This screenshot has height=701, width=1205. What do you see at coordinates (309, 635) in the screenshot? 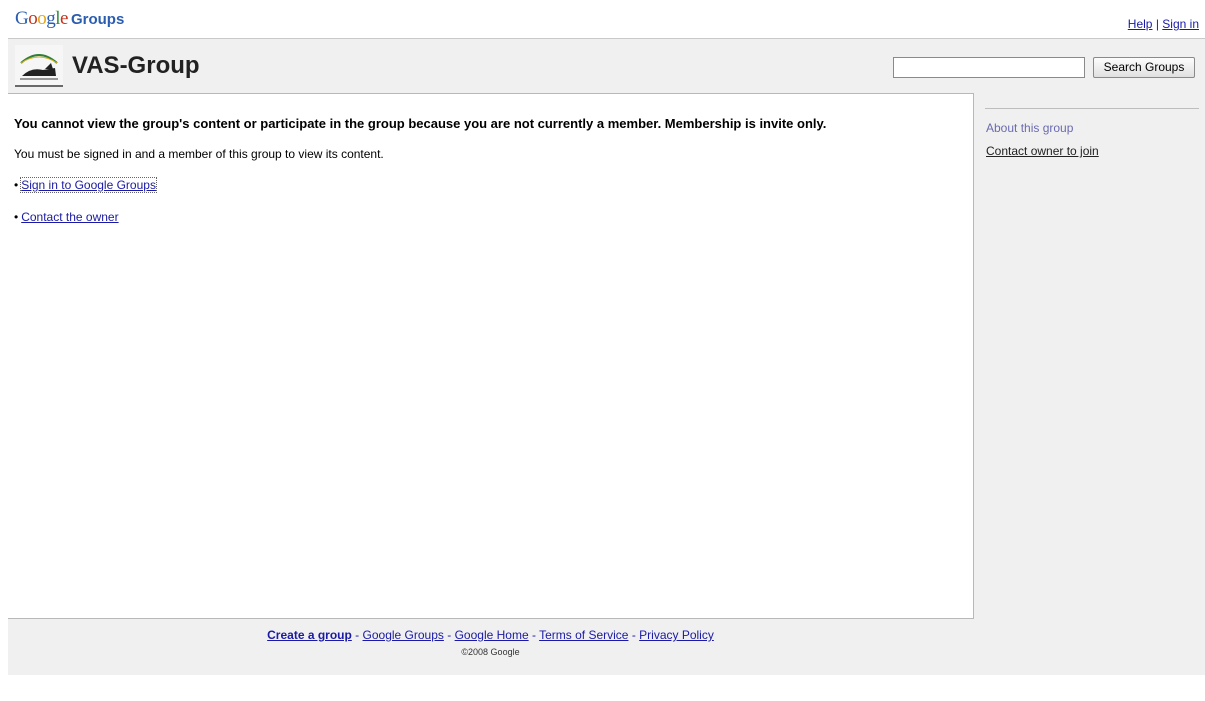
I see `create-group-link: Create a group` at bounding box center [309, 635].